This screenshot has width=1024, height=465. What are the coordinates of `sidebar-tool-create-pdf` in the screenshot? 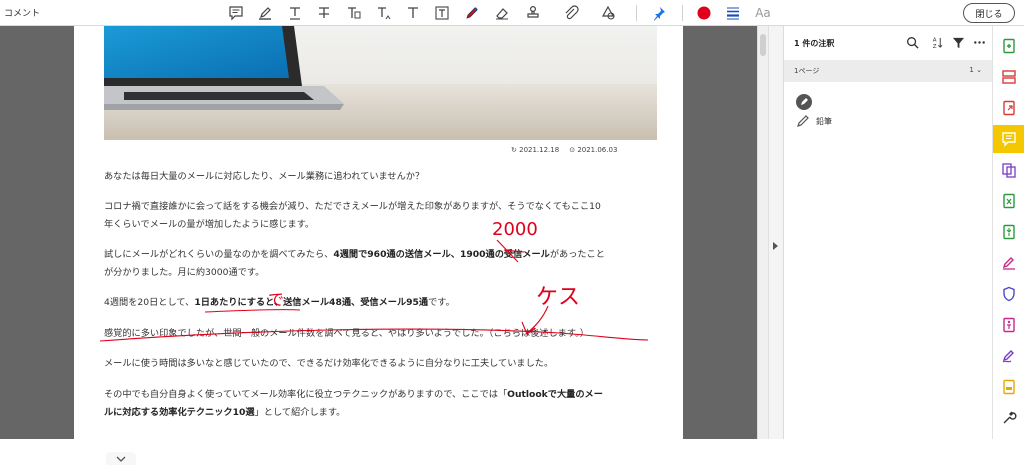 It's located at (1008, 46).